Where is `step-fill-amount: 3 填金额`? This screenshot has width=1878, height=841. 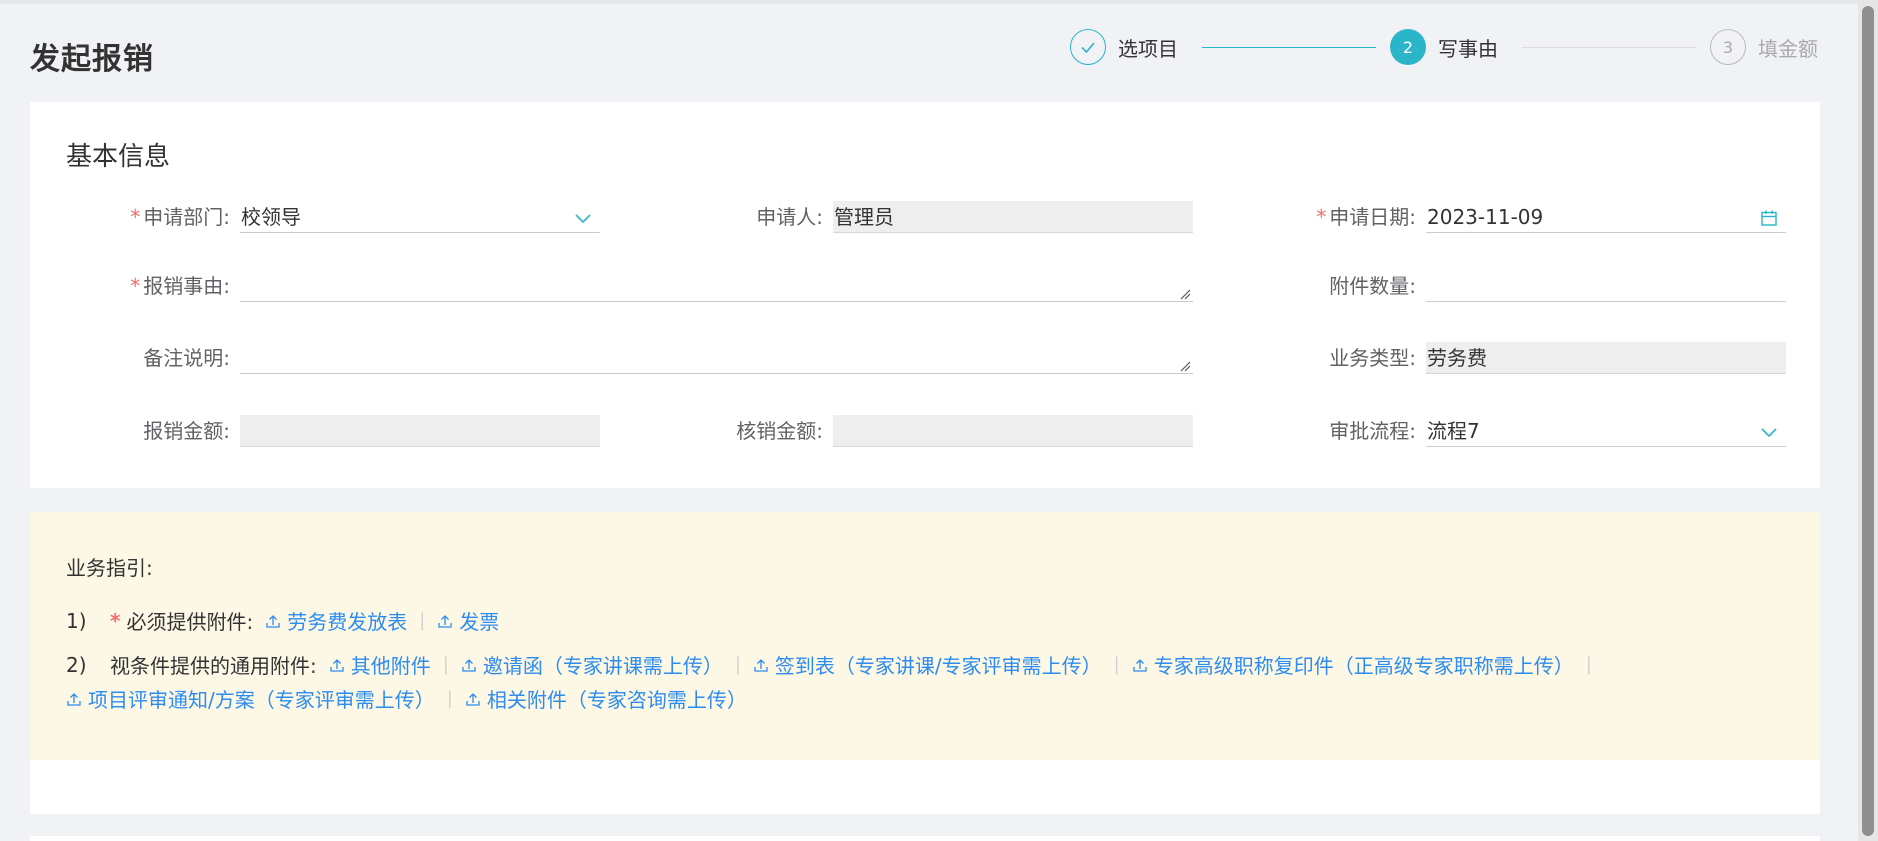
step-fill-amount: 3 填金额 is located at coordinates (1764, 47).